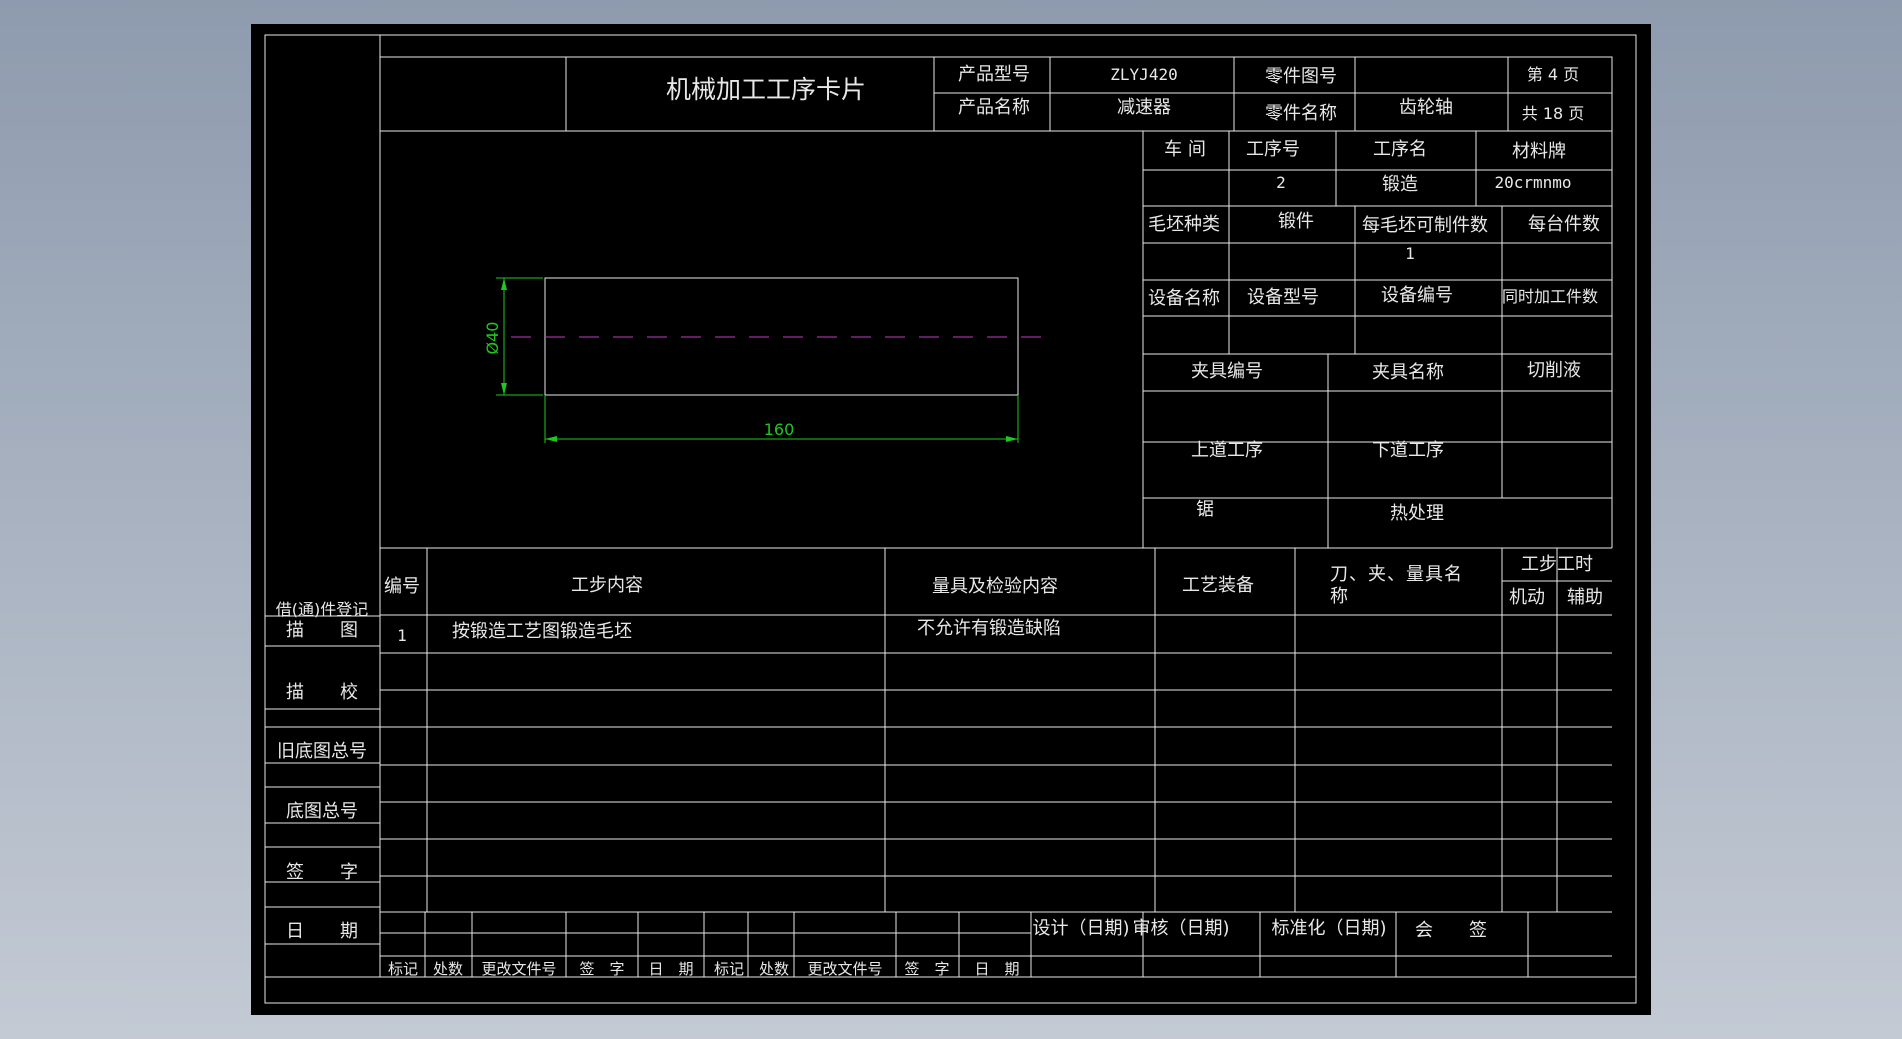 The image size is (1902, 1039). I want to click on rev-file-no-1: 更改文件号, so click(519, 969).